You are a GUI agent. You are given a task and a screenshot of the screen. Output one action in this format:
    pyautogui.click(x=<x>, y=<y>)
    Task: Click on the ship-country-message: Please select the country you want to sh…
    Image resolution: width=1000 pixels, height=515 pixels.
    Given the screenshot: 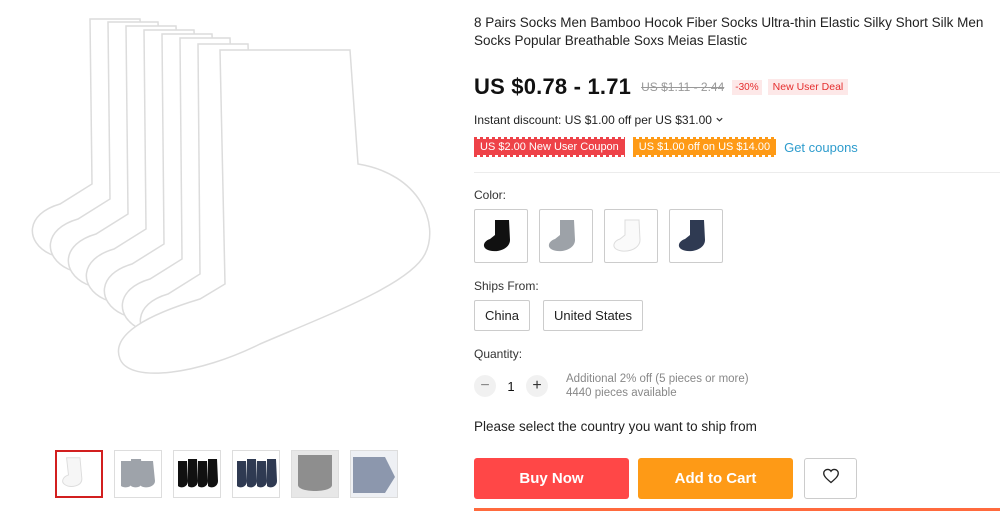 What is the action you would take?
    pyautogui.click(x=615, y=426)
    